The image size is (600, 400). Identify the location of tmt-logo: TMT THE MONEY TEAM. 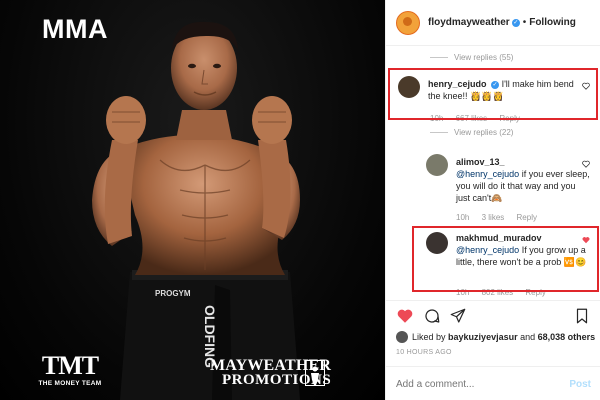
(70, 369).